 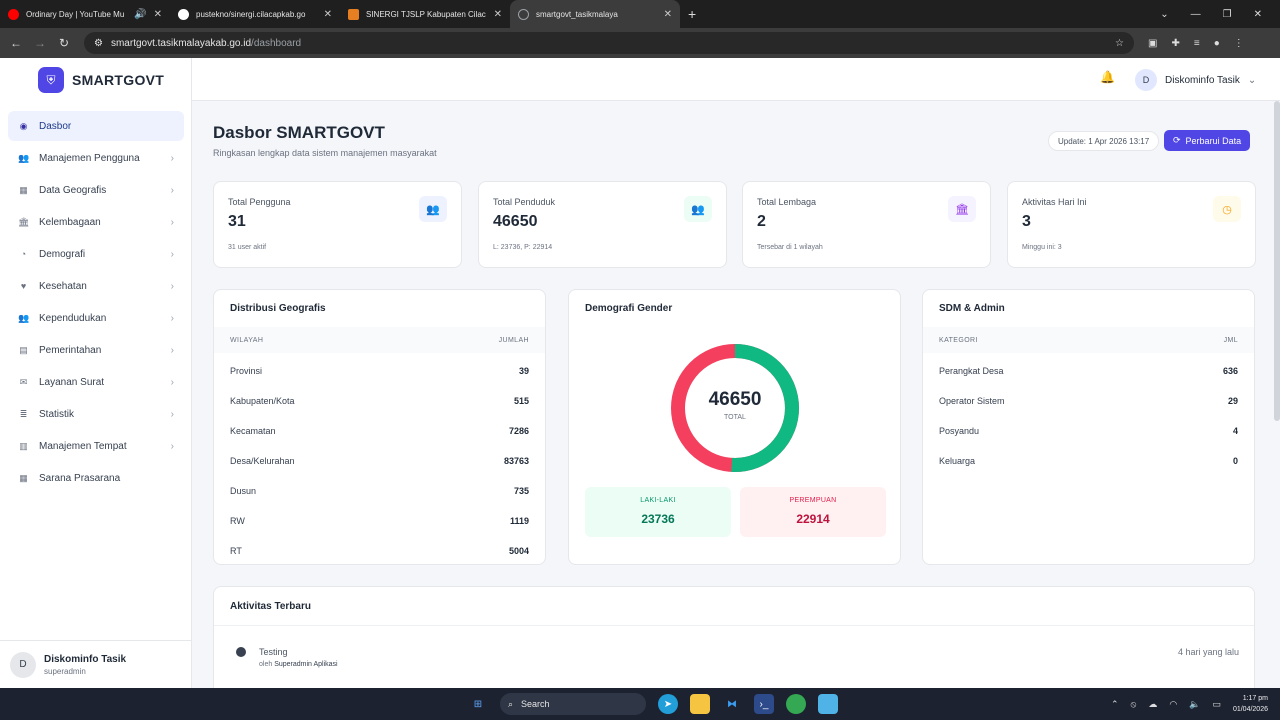 I want to click on reload-icon: ↻, so click(x=64, y=43).